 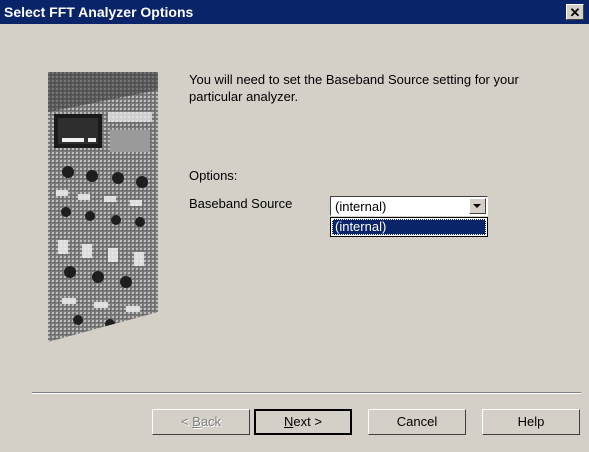 I want to click on chevron-down-icon, so click(x=477, y=206).